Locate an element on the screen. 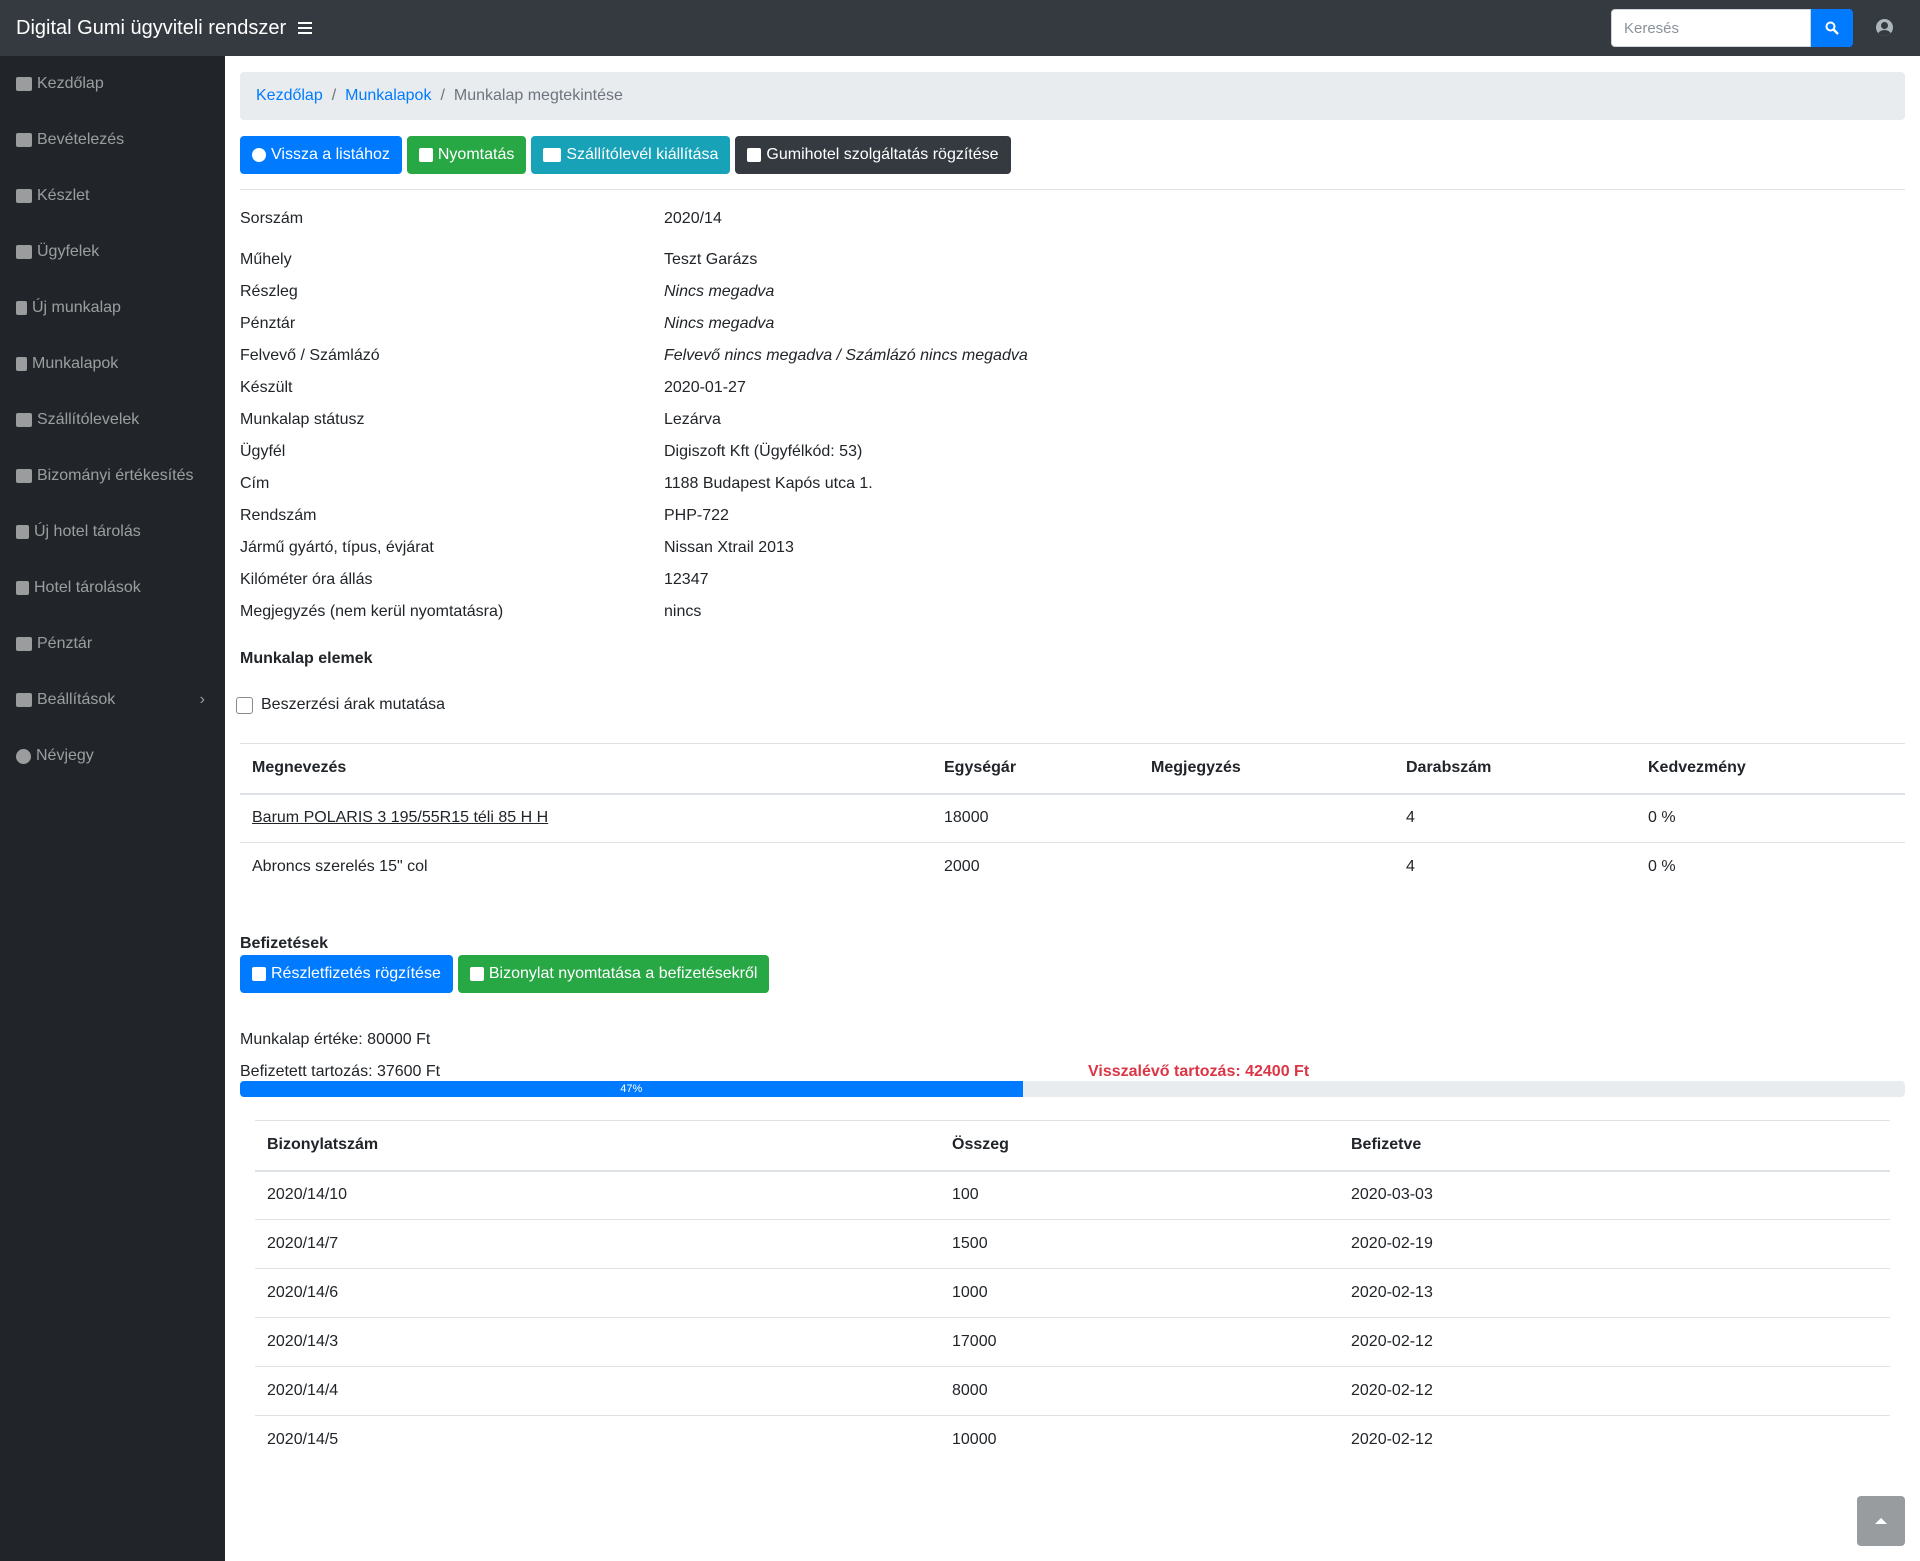  sidebar-item-hotel-tarolasok: Hotel tárolások is located at coordinates (112, 588).